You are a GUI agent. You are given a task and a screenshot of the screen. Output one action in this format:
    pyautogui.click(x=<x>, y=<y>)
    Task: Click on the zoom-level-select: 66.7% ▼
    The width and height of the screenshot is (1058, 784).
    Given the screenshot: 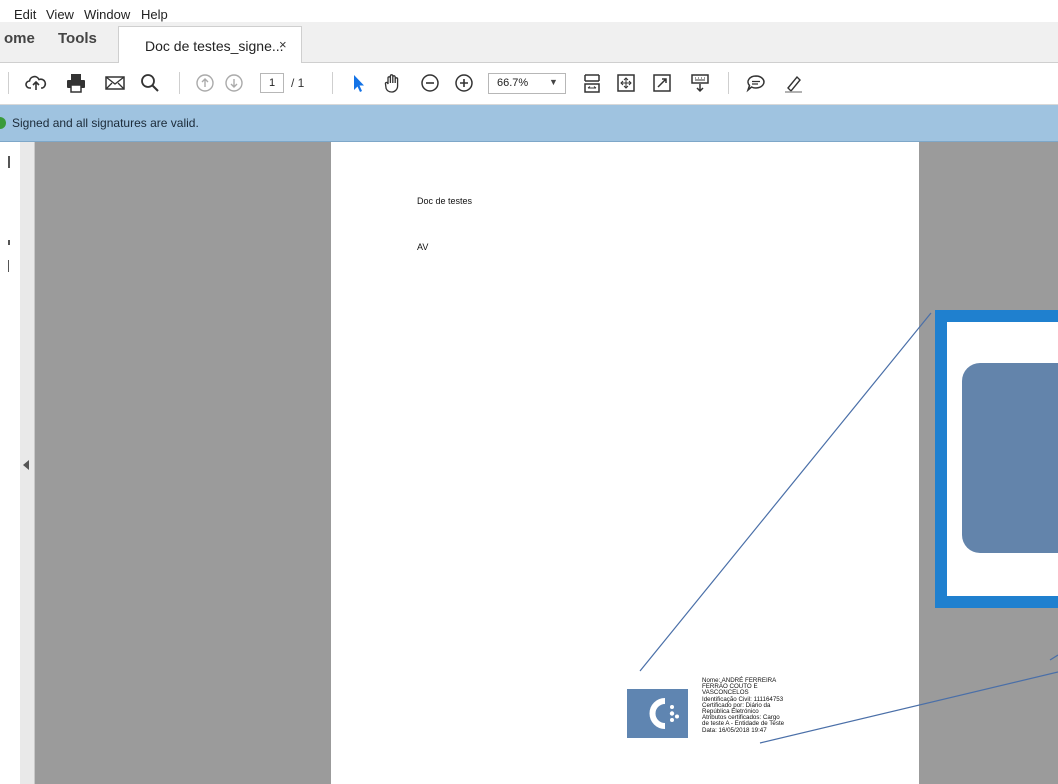 What is the action you would take?
    pyautogui.click(x=527, y=83)
    